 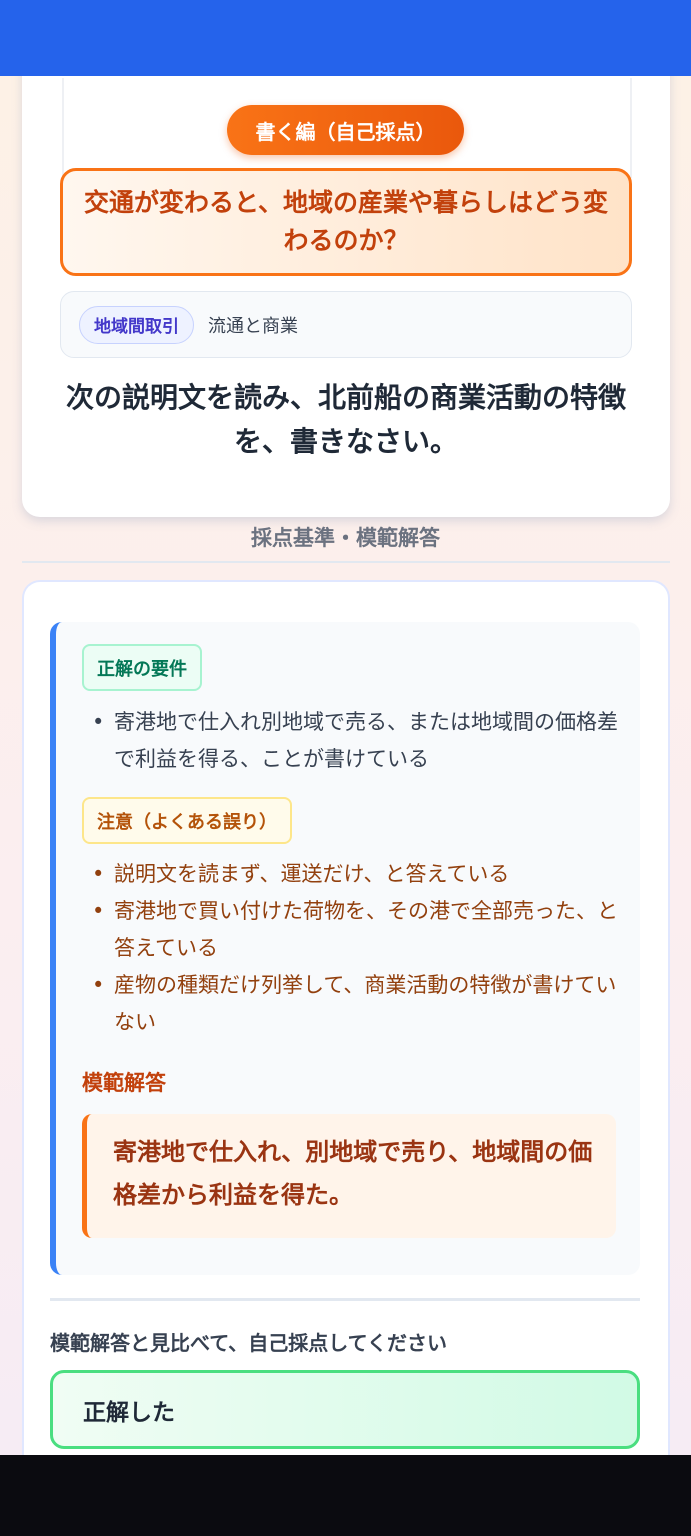 I want to click on instruction-text: 次の説明文を読み、北前船の商業活動の特徴を、書きなさい。, so click(x=345, y=419).